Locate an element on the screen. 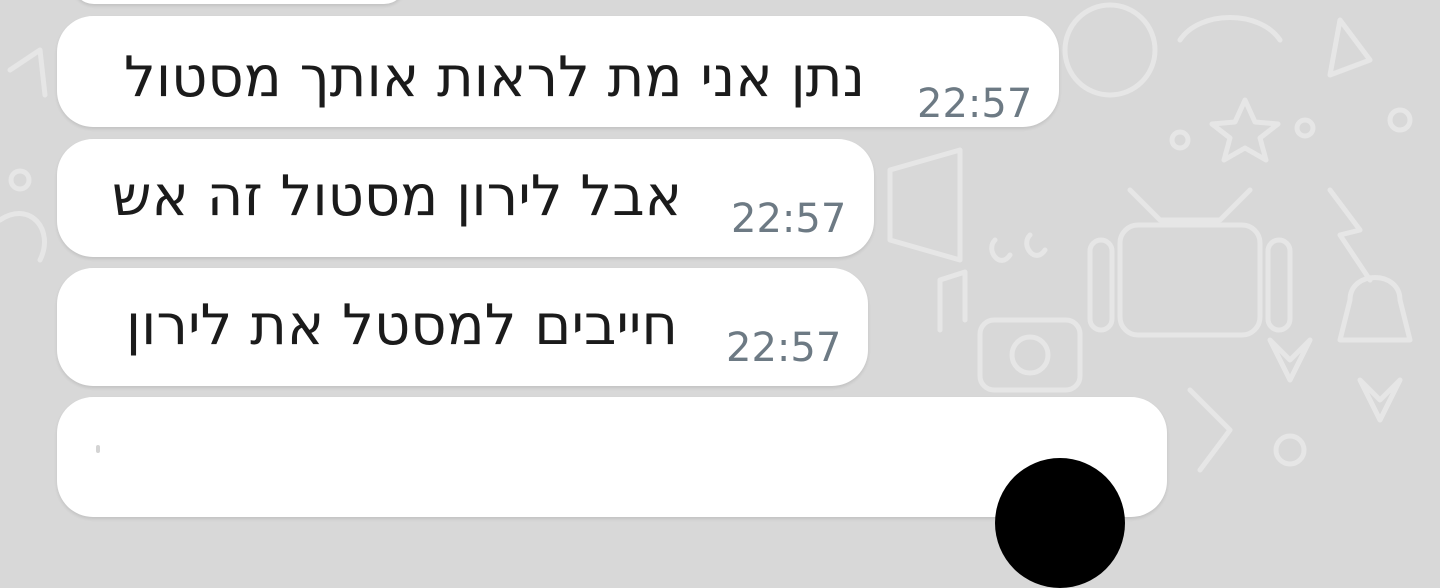 The image size is (1440, 588). message-bubble-partial is located at coordinates (239, 2).